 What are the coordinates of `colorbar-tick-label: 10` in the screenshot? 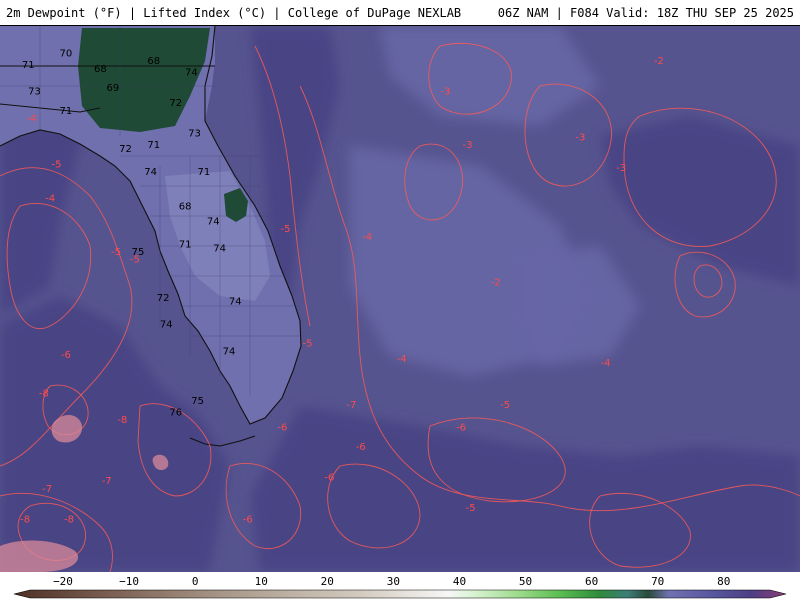 It's located at (261, 581).